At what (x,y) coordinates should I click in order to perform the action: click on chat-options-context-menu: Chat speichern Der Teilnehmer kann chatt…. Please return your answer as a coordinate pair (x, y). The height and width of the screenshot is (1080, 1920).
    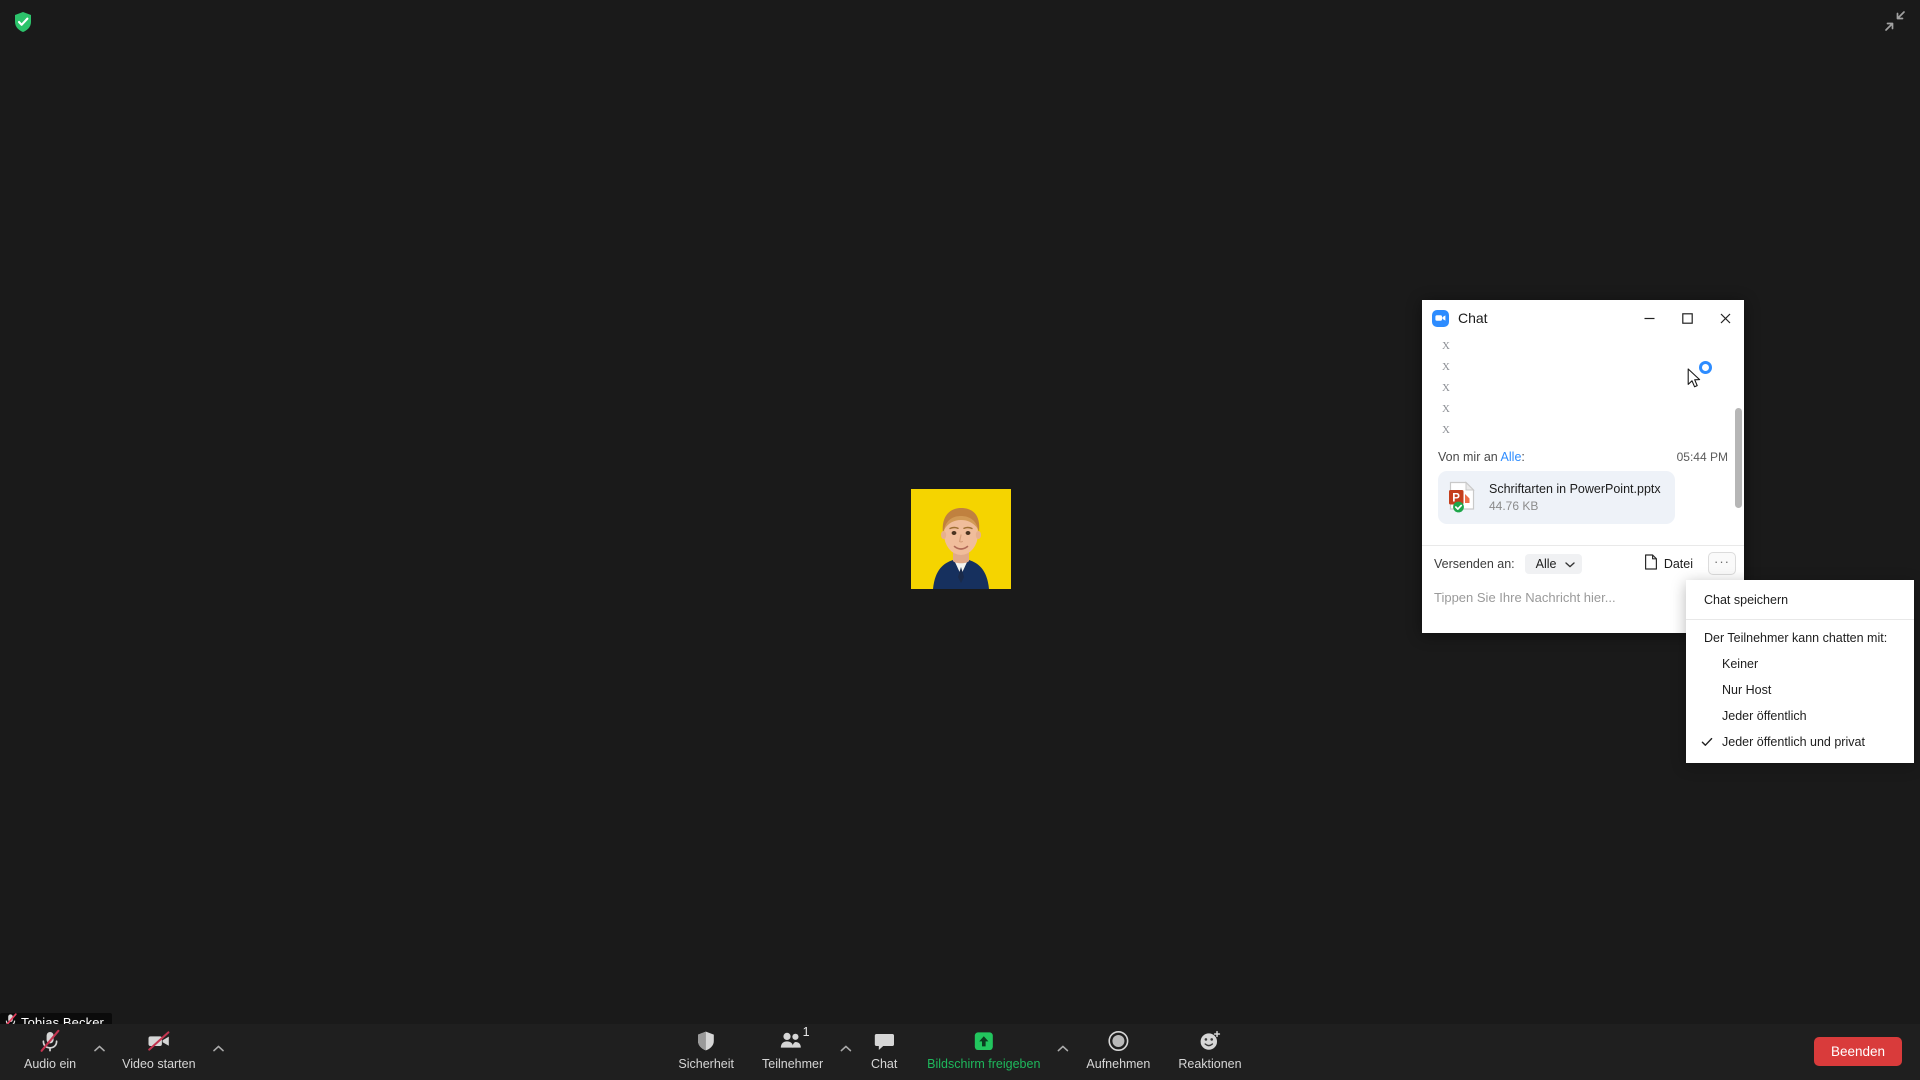
    Looking at the image, I should click on (1800, 671).